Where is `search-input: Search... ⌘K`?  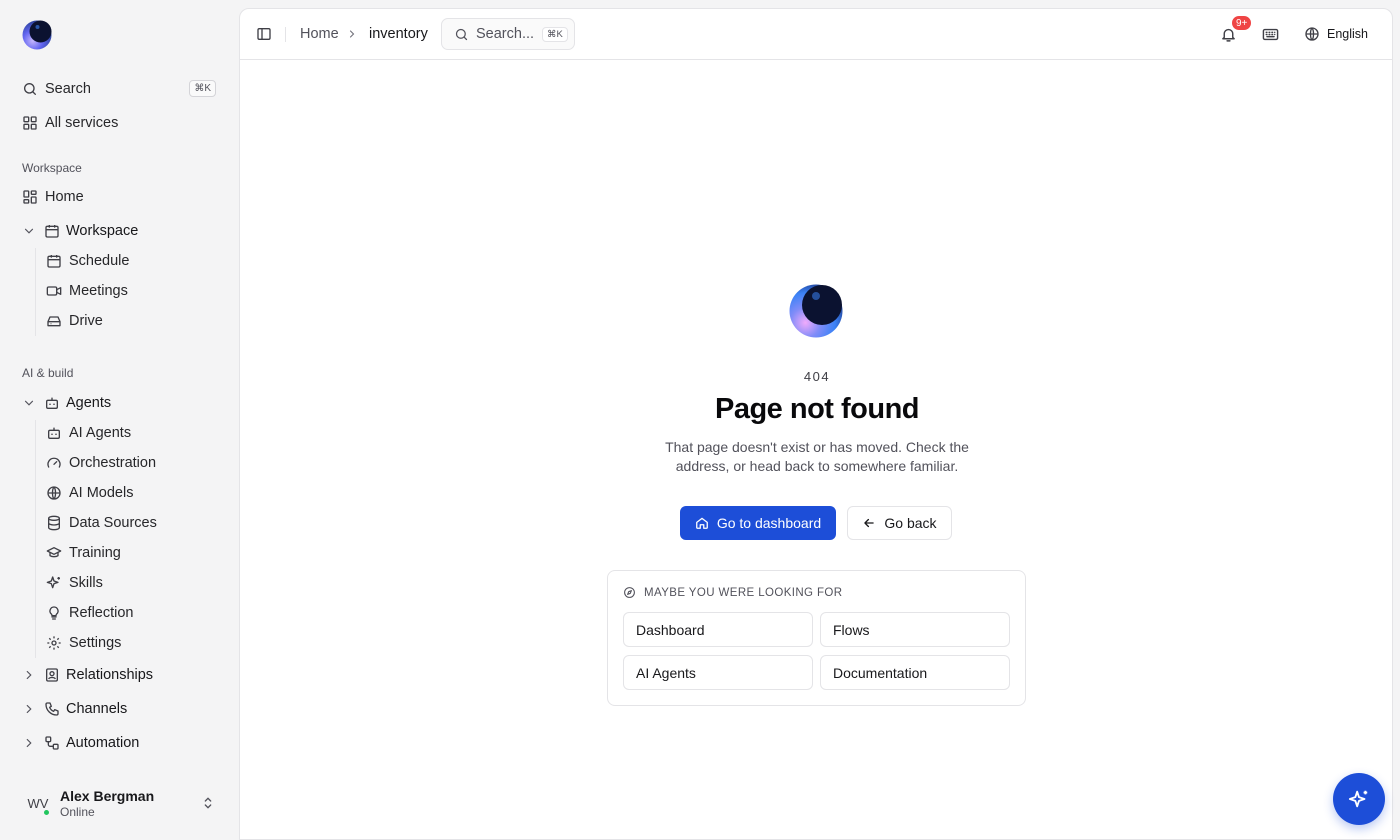 search-input: Search... ⌘K is located at coordinates (508, 34).